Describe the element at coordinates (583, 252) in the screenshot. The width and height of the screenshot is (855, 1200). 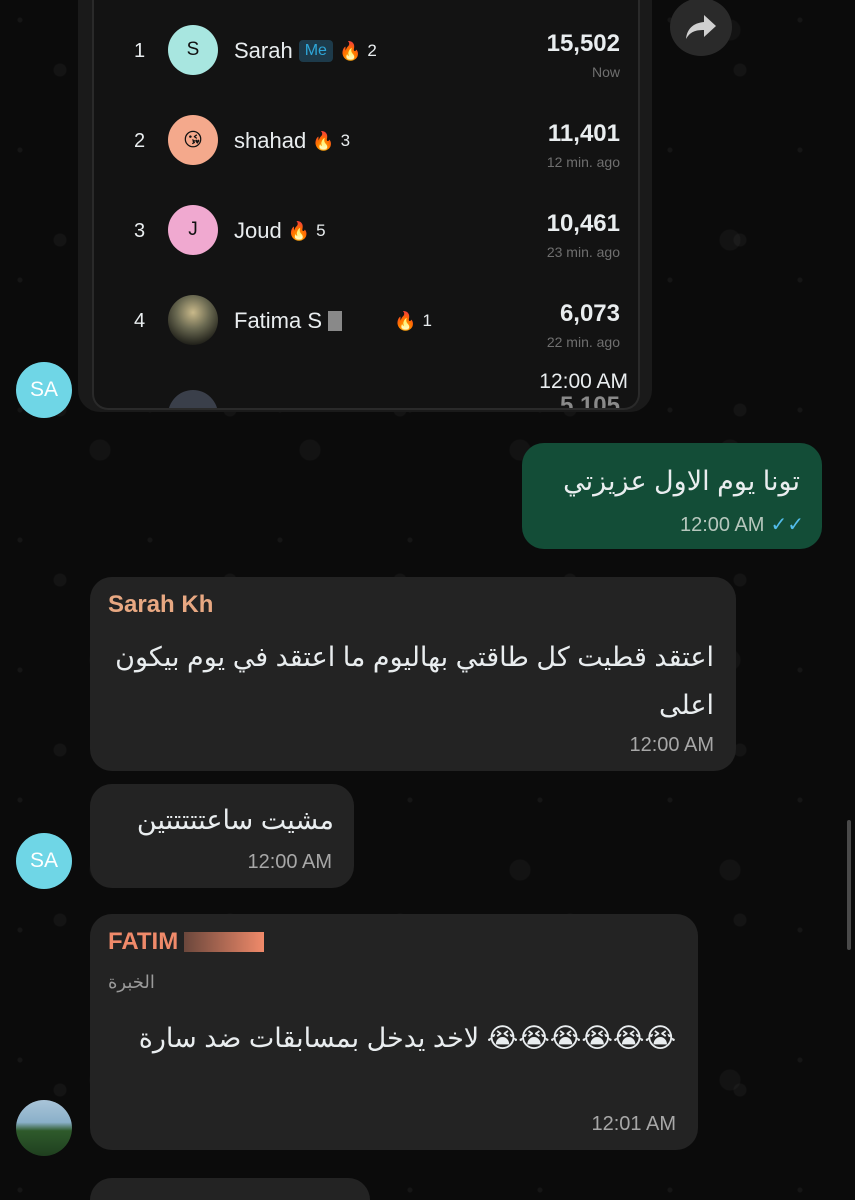
I see `score-time: 23 min. ago` at that location.